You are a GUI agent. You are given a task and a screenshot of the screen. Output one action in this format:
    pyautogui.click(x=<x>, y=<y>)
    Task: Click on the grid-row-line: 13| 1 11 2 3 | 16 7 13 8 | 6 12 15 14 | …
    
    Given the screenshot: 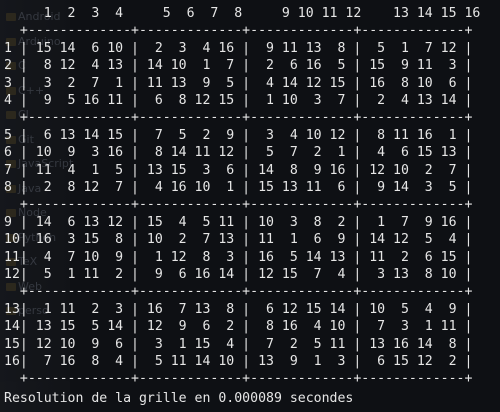 What is the action you would take?
    pyautogui.click(x=238, y=309)
    